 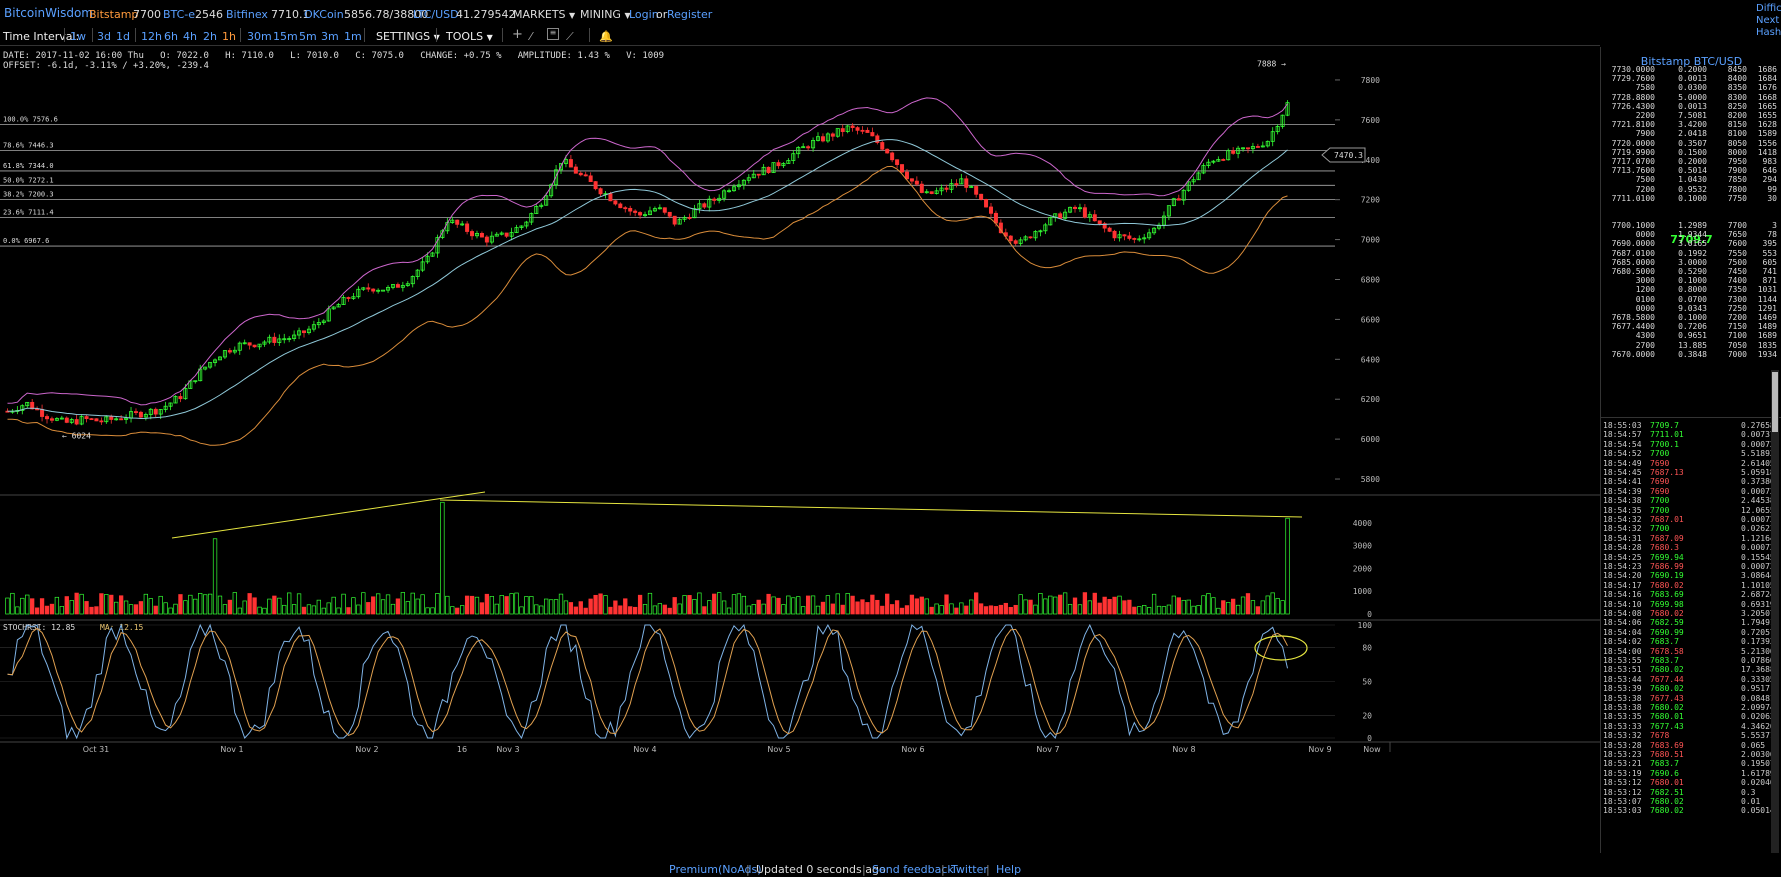 I want to click on ask-cell: 3.4200, so click(x=1692, y=125).